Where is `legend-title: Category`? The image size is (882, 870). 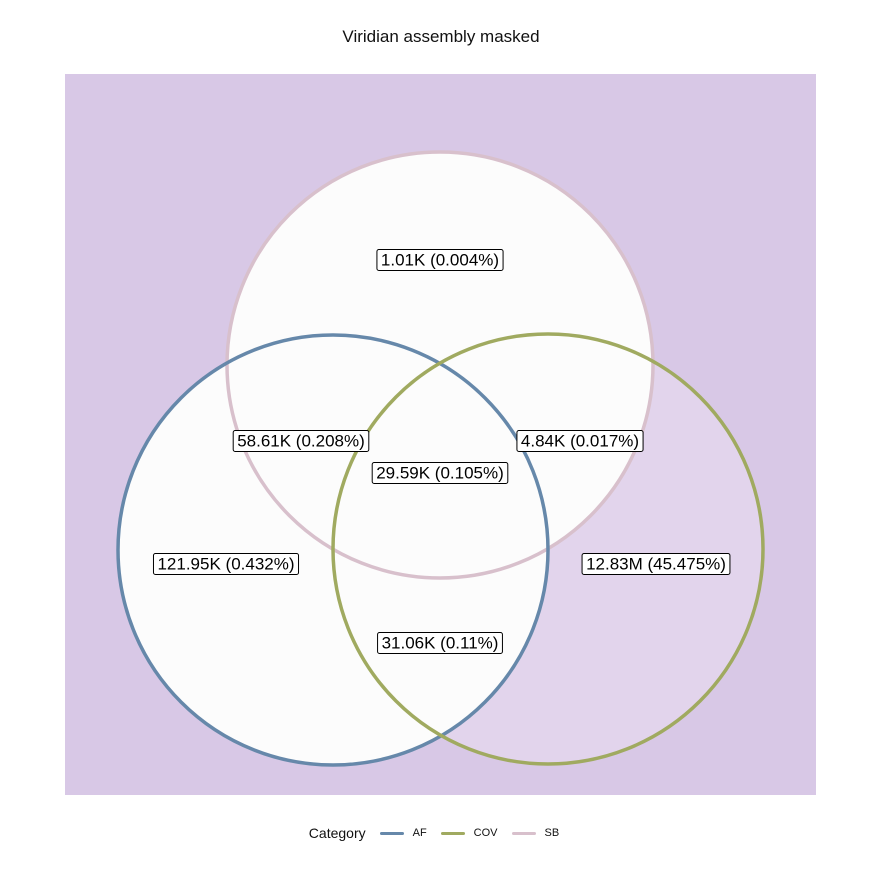
legend-title: Category is located at coordinates (337, 833).